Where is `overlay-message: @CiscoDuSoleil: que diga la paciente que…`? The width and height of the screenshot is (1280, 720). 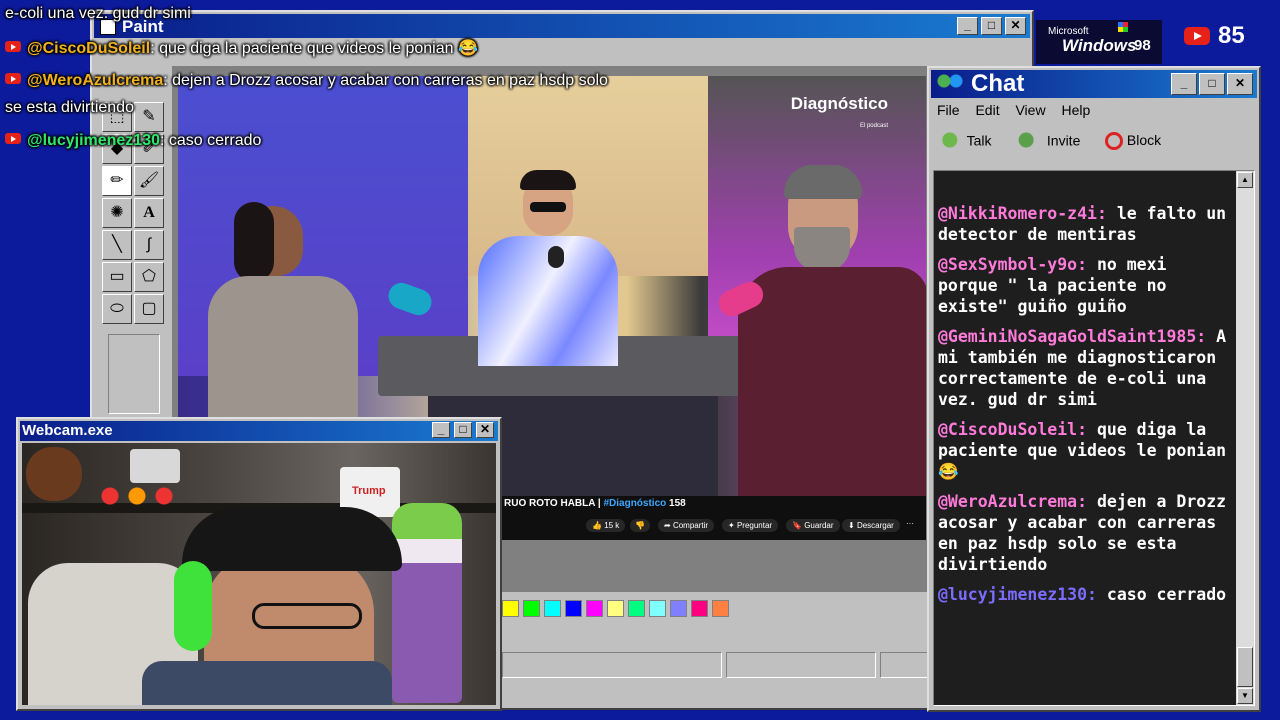
overlay-message: @CiscoDuSoleil: que diga la paciente que… is located at coordinates (241, 48).